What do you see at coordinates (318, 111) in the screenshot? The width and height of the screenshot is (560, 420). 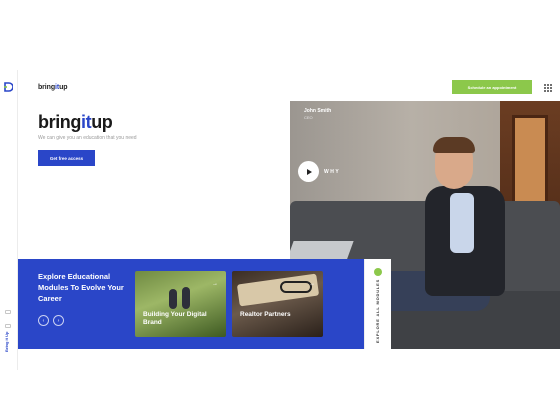 I see `person-name: John Smith` at bounding box center [318, 111].